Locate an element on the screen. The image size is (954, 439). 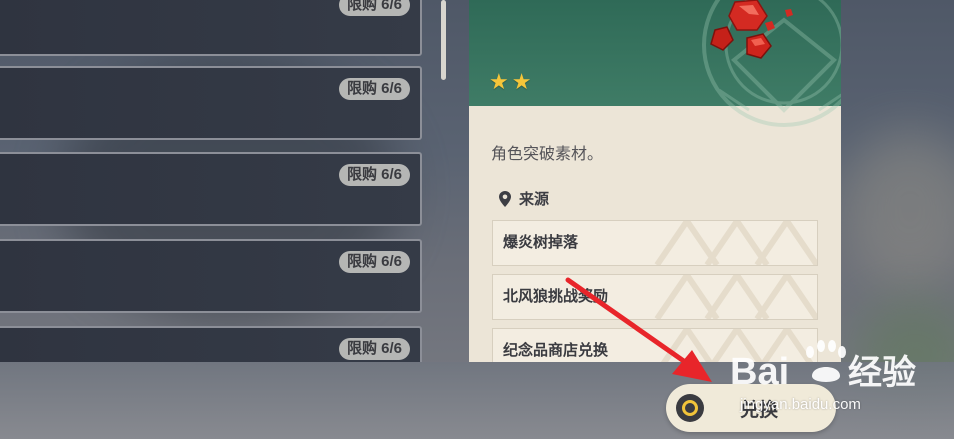
list-scrollbar is located at coordinates (443, 40).